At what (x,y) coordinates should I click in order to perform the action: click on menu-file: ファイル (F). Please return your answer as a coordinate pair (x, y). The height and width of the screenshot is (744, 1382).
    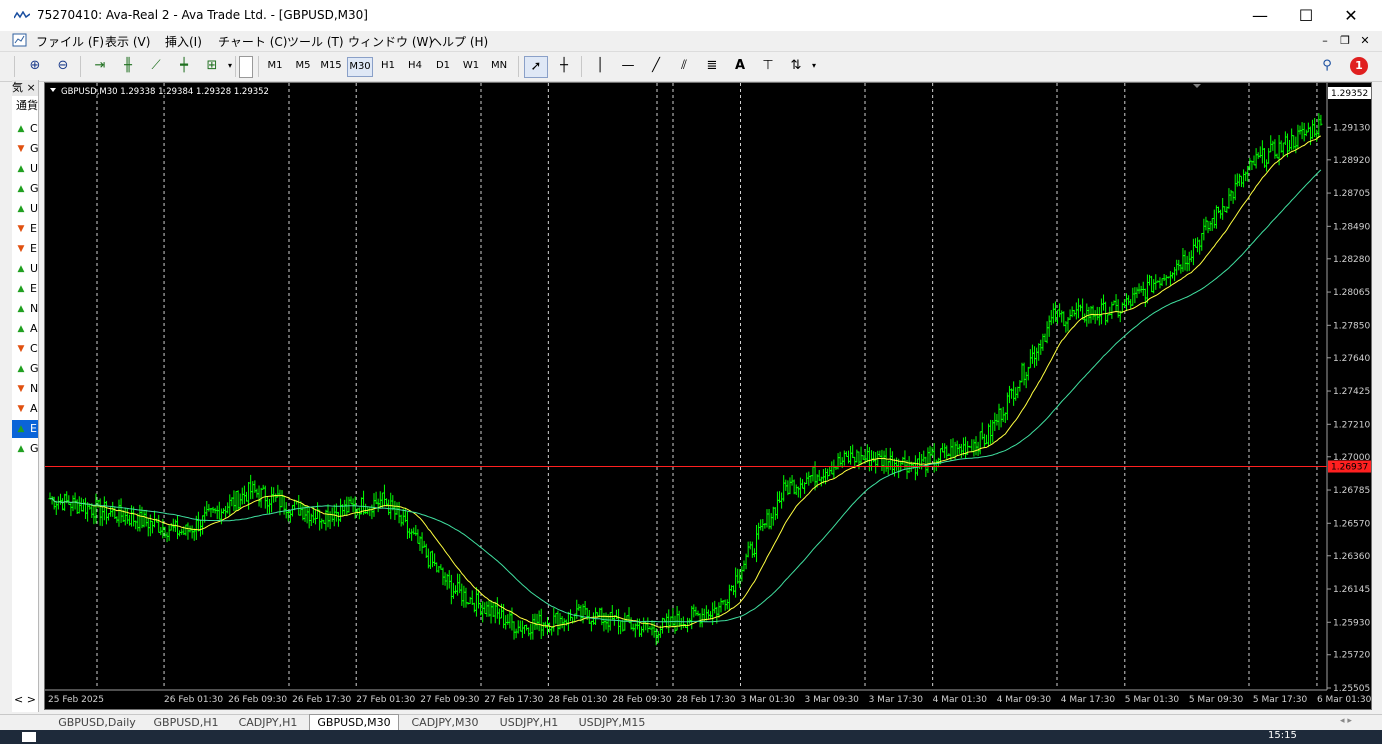
    Looking at the image, I should click on (70, 41).